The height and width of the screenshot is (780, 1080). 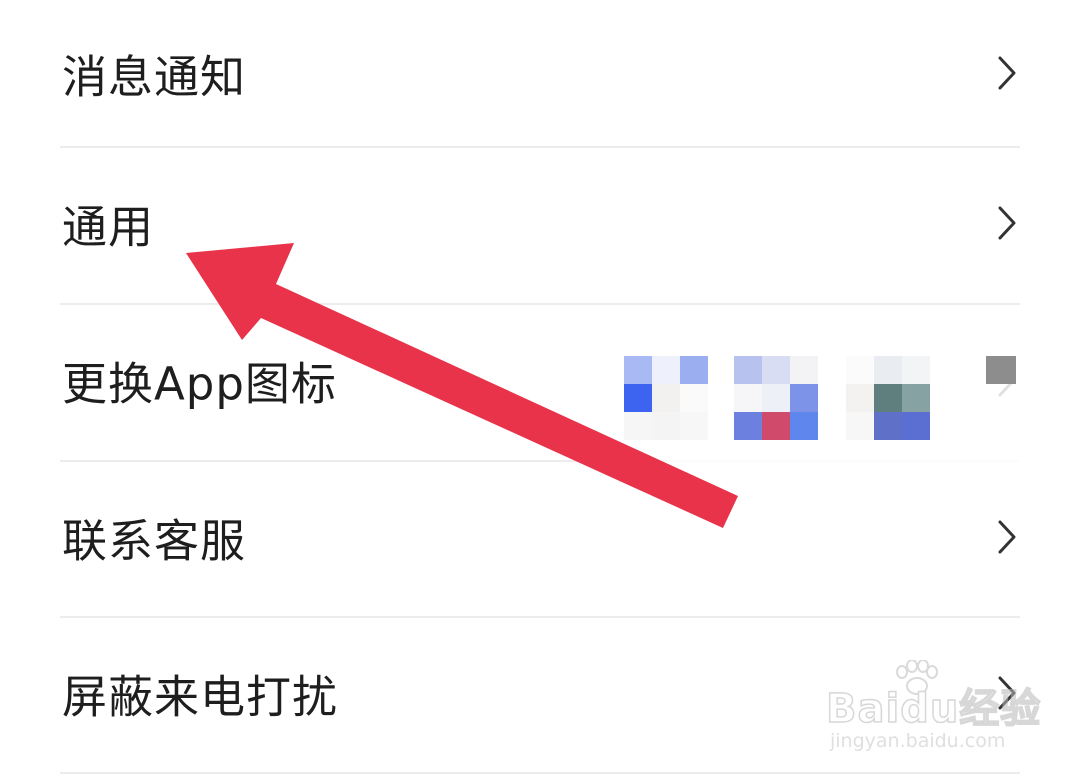 I want to click on settings-item-label: 联系客服, so click(x=154, y=541).